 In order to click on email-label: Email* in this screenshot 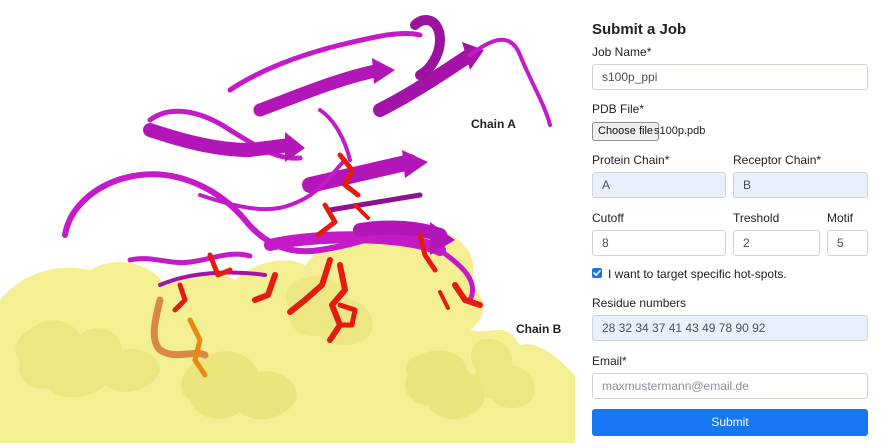, I will do `click(609, 361)`.